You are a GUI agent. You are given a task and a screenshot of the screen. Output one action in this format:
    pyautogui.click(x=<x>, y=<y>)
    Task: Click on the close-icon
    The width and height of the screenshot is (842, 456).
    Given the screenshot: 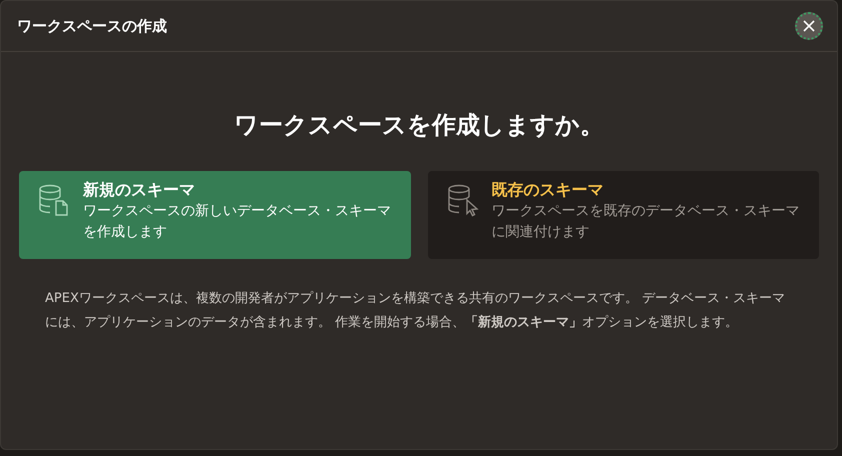 What is the action you would take?
    pyautogui.click(x=809, y=26)
    